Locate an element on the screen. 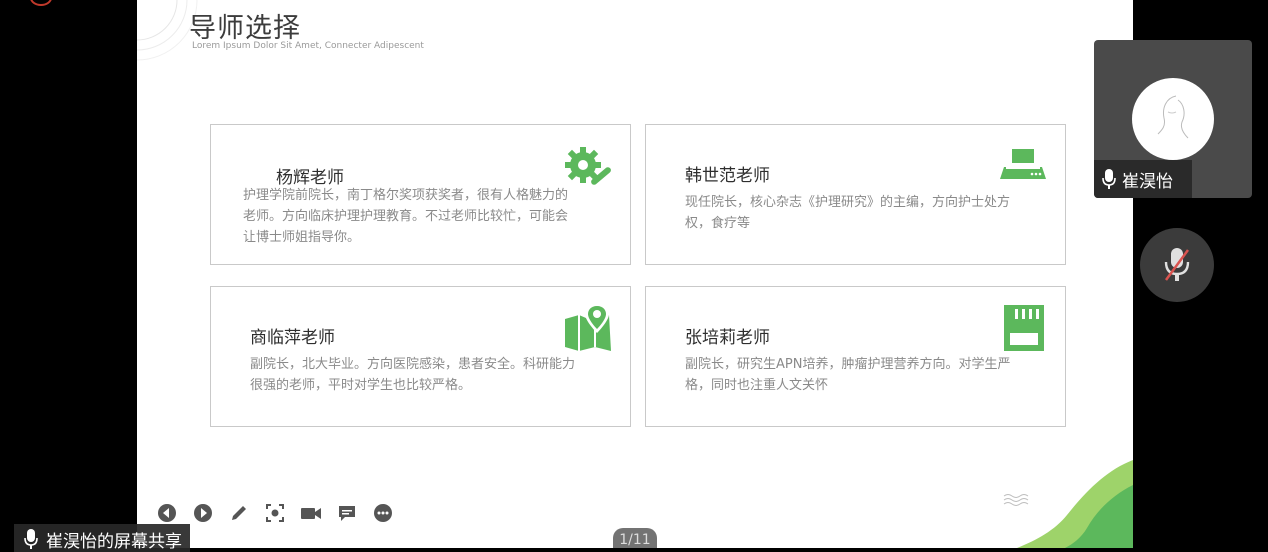  chat-button is located at coordinates (347, 513).